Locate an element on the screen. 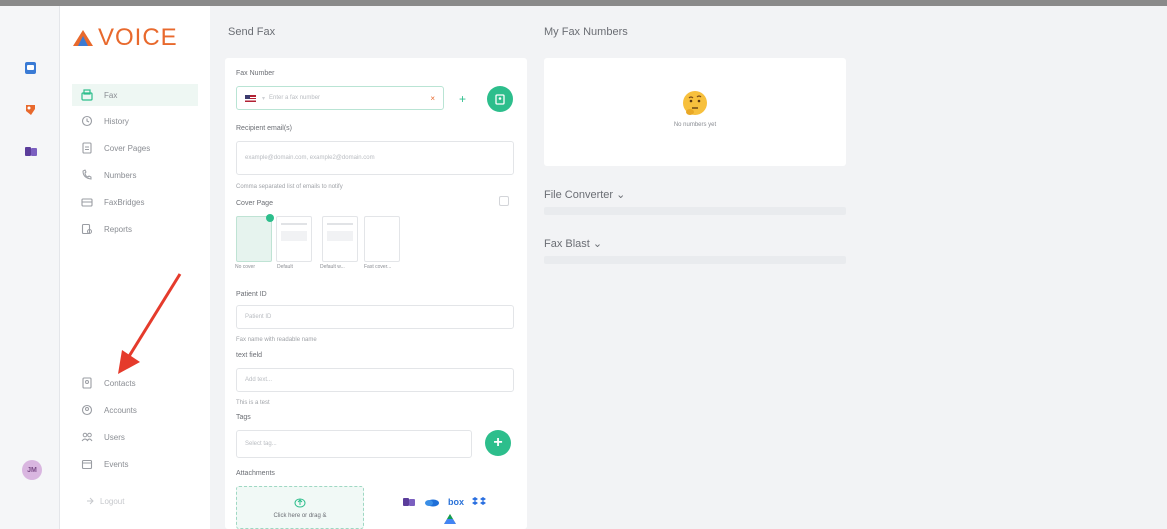 The height and width of the screenshot is (529, 1167). text-field-hint: This is a test is located at coordinates (253, 403).